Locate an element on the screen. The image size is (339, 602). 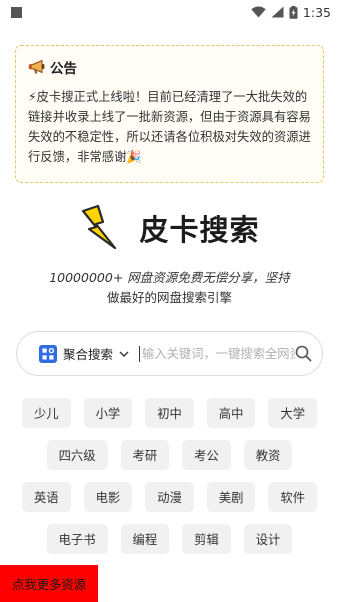
tag-row: 少儿 小学 初中 高中 大学 is located at coordinates (169, 413).